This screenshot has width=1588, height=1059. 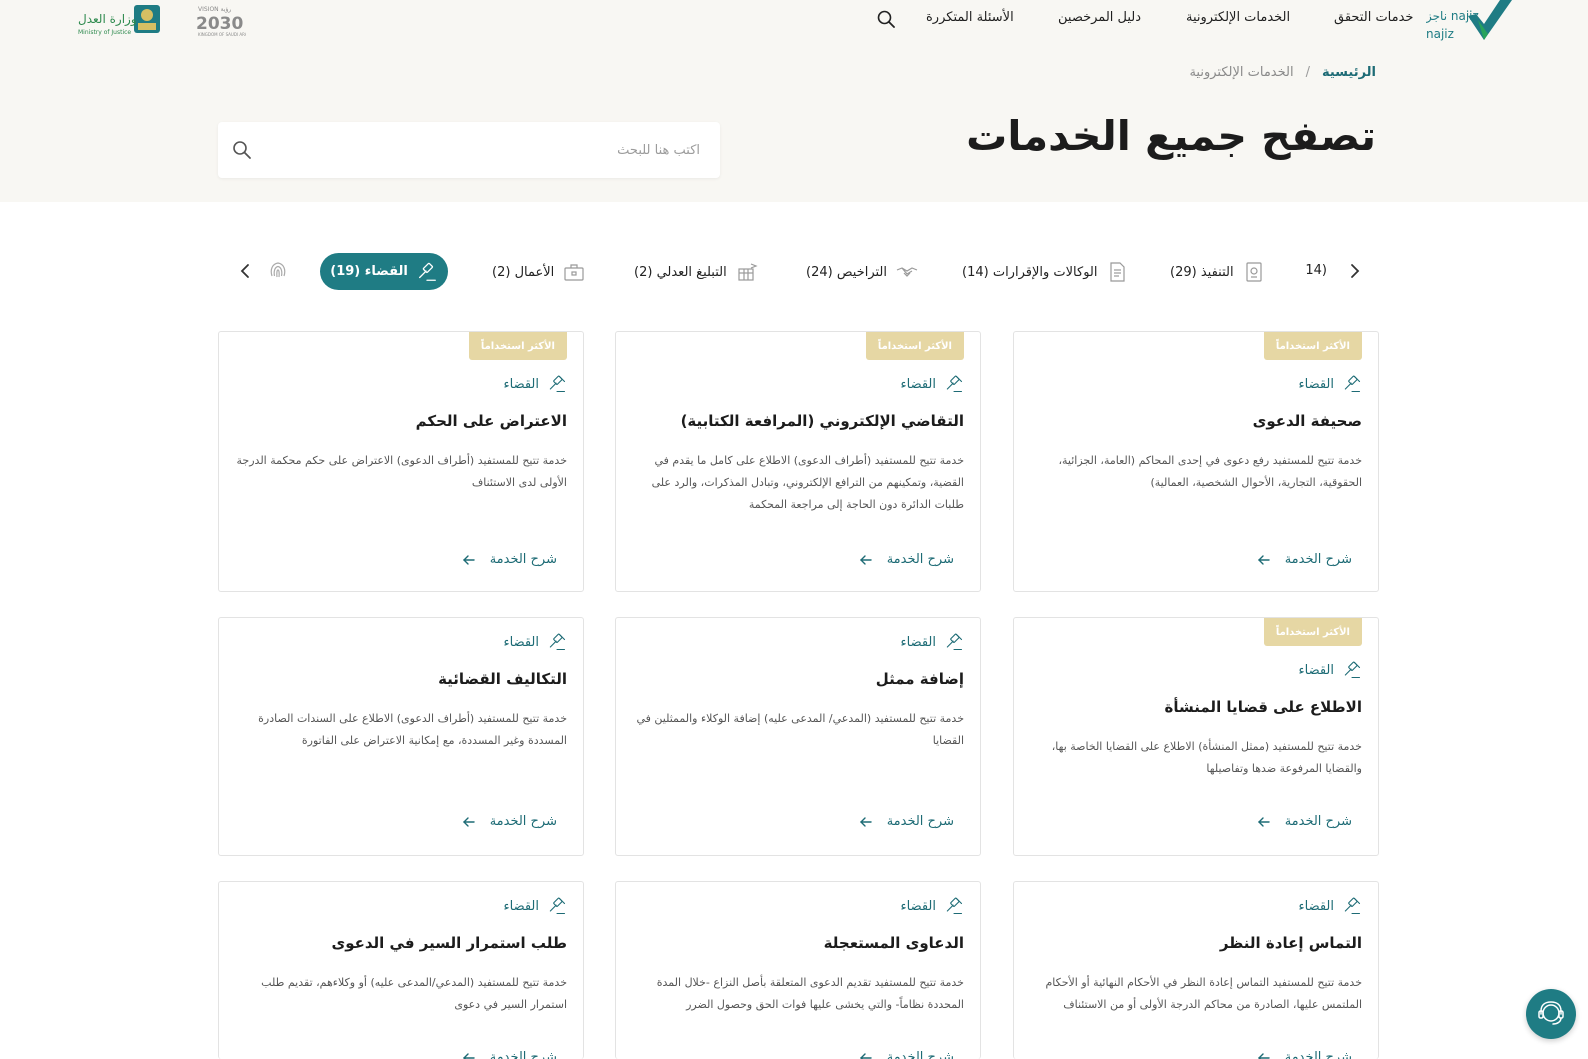 What do you see at coordinates (1253, 272) in the screenshot?
I see `execution-icon` at bounding box center [1253, 272].